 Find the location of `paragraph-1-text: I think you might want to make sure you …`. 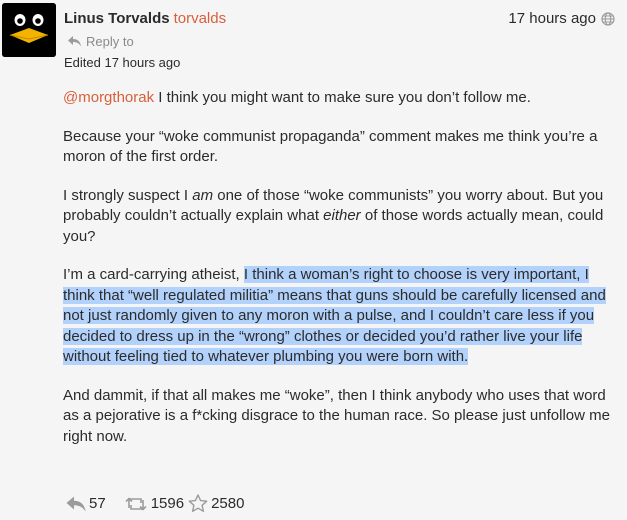

paragraph-1-text: I think you might want to make sure you … is located at coordinates (342, 97).